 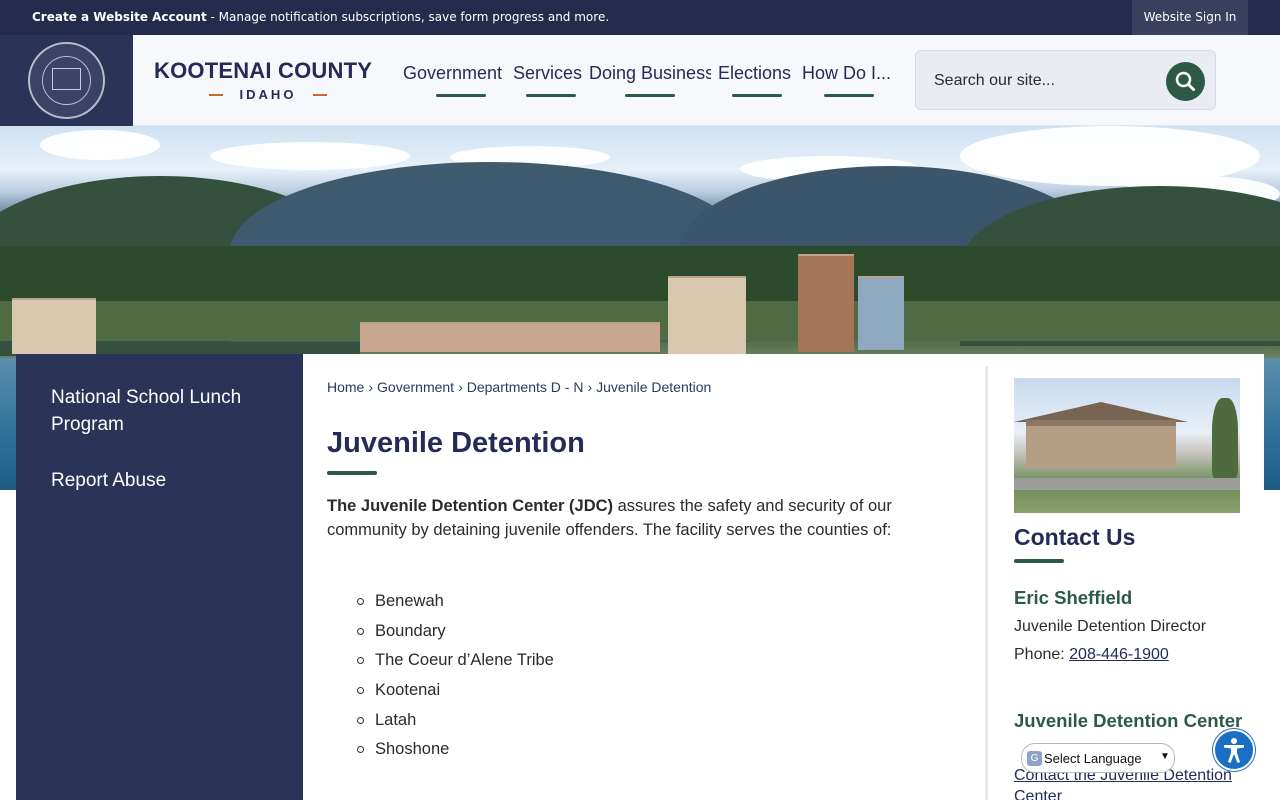 What do you see at coordinates (268, 95) in the screenshot?
I see `logo-state: IDAHO` at bounding box center [268, 95].